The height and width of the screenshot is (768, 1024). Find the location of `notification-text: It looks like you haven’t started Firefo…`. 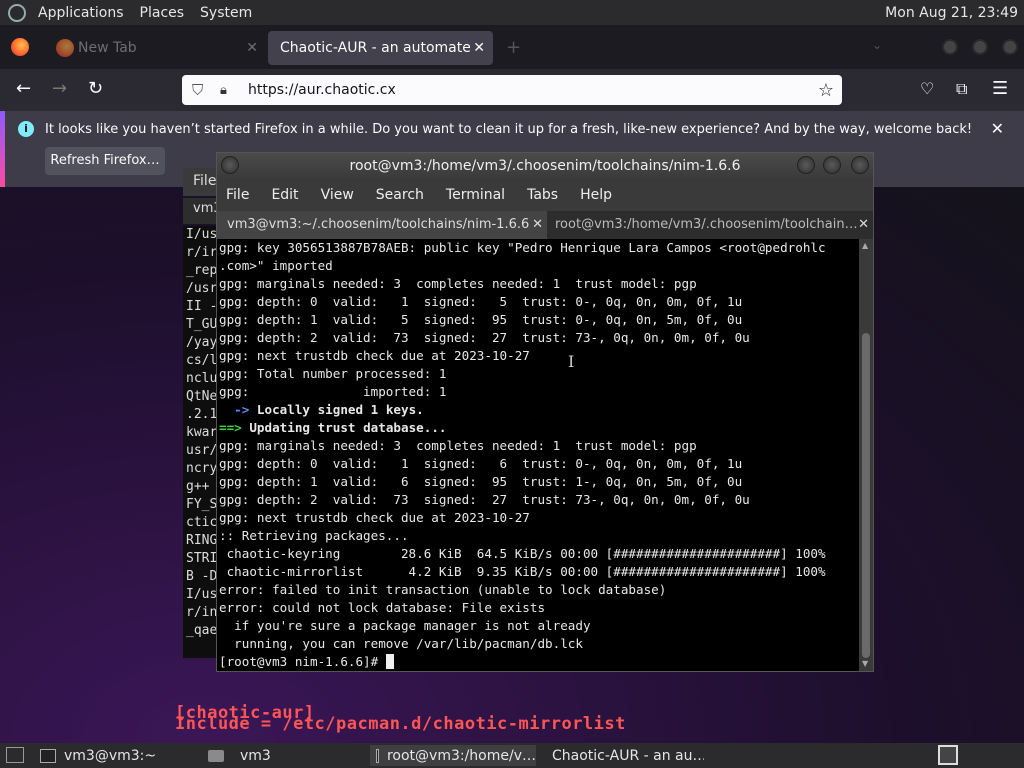

notification-text: It looks like you haven’t started Firefo… is located at coordinates (509, 129).